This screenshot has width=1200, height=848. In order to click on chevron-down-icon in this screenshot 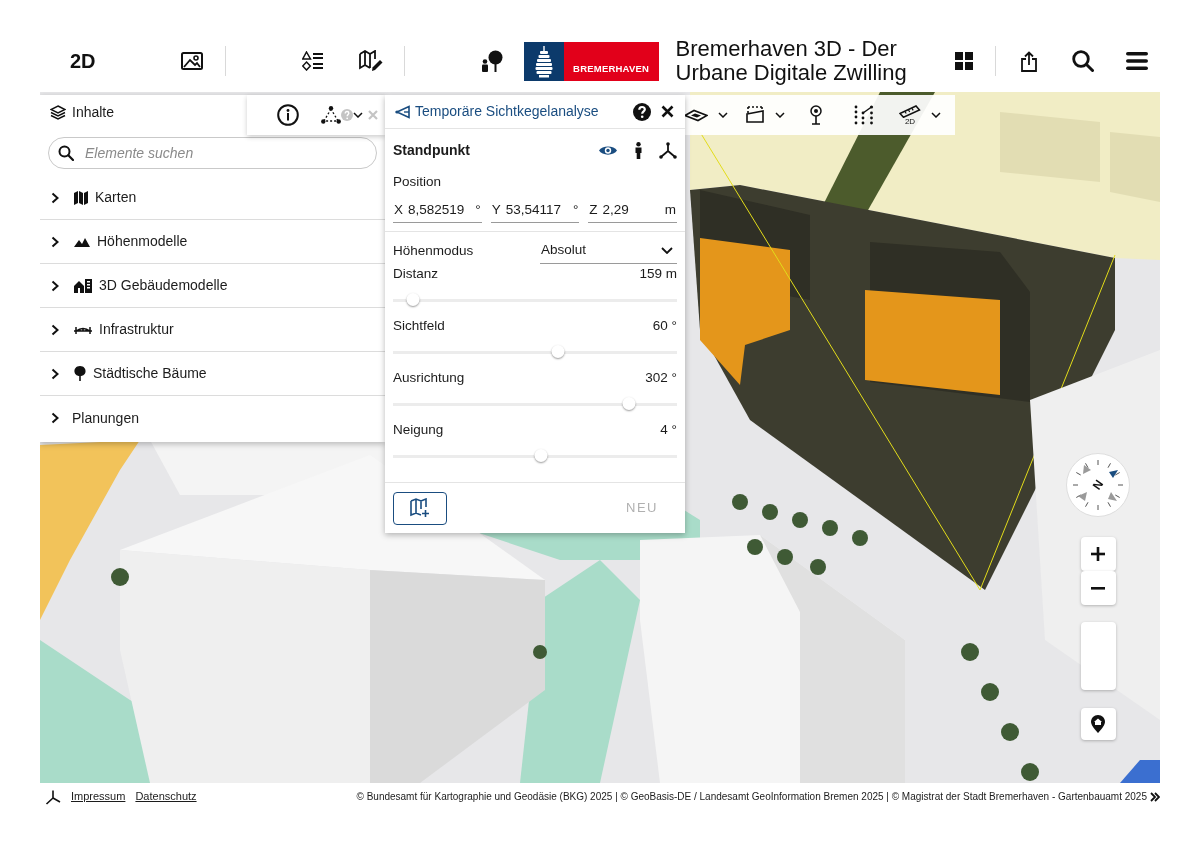, I will do `click(667, 250)`.